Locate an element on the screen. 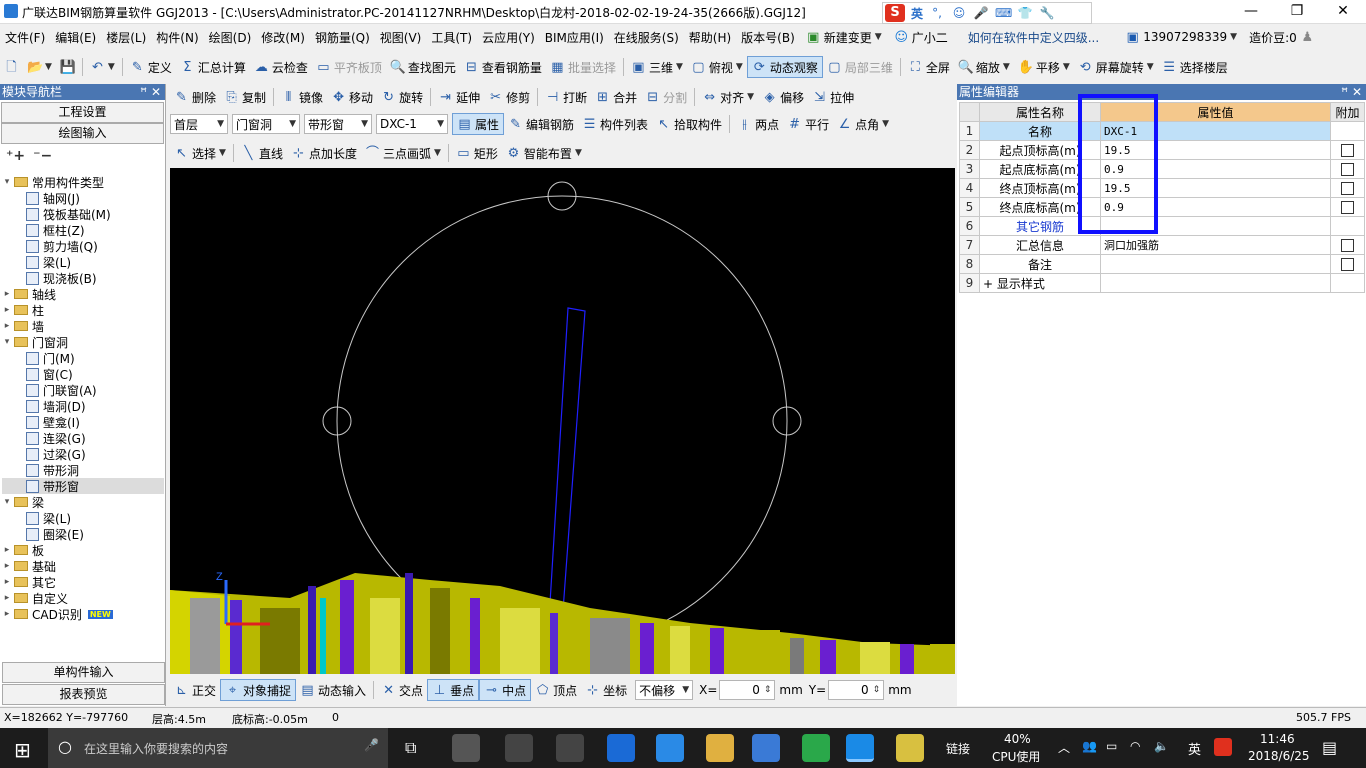  emoji-icon: ☺ is located at coordinates (959, 13).